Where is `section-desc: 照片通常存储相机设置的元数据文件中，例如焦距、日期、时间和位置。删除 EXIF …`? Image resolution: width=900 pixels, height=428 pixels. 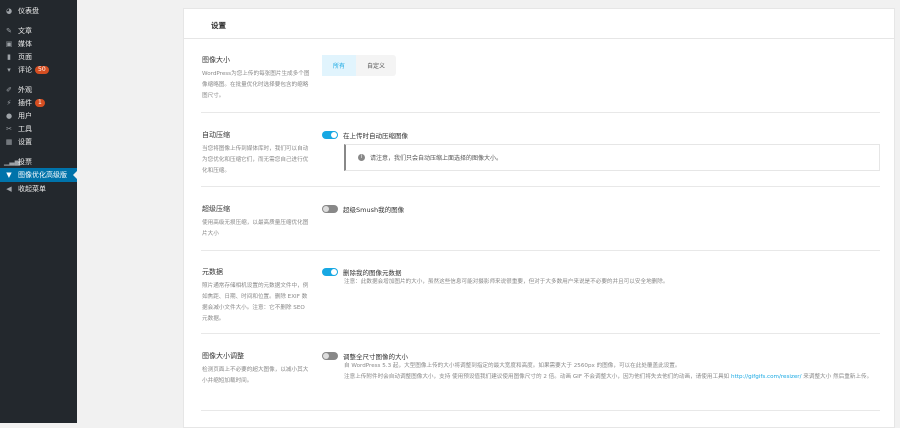
section-desc: 照片通常存储相机设置的元数据文件中，例如焦距、日期、时间和位置。删除 EXIF … is located at coordinates (255, 302).